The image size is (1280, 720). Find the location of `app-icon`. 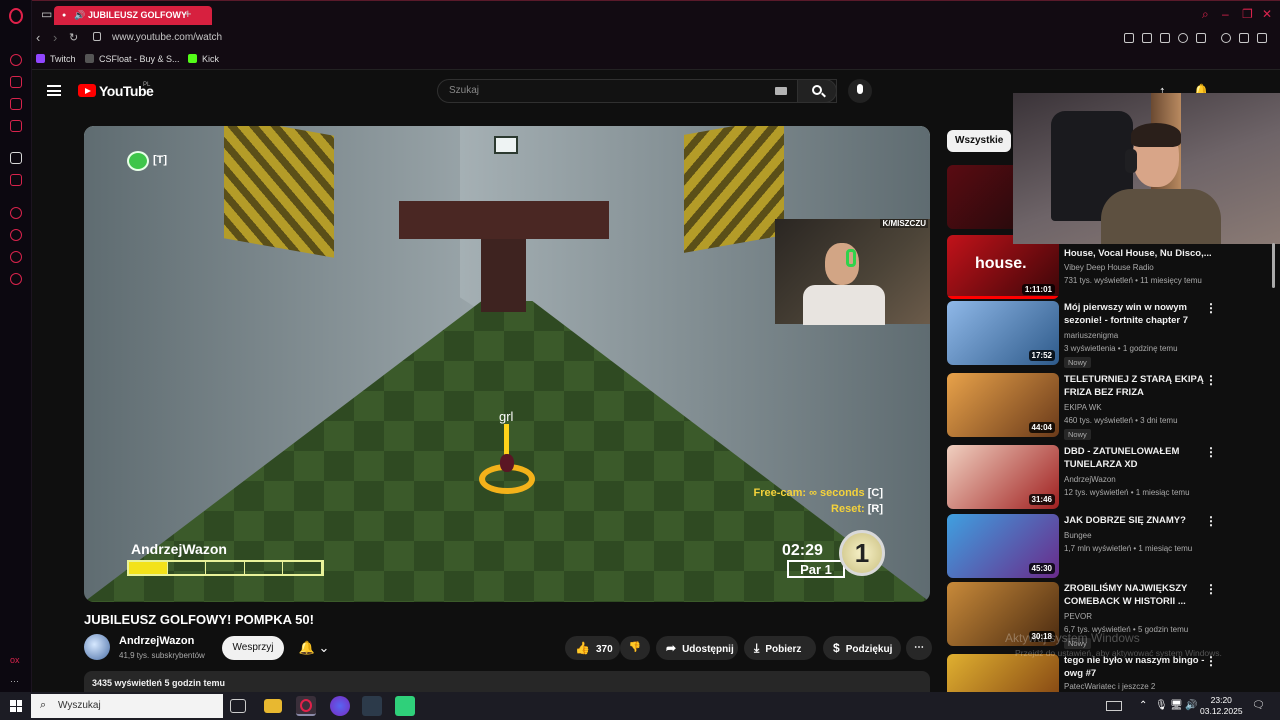

app-icon is located at coordinates (405, 706).